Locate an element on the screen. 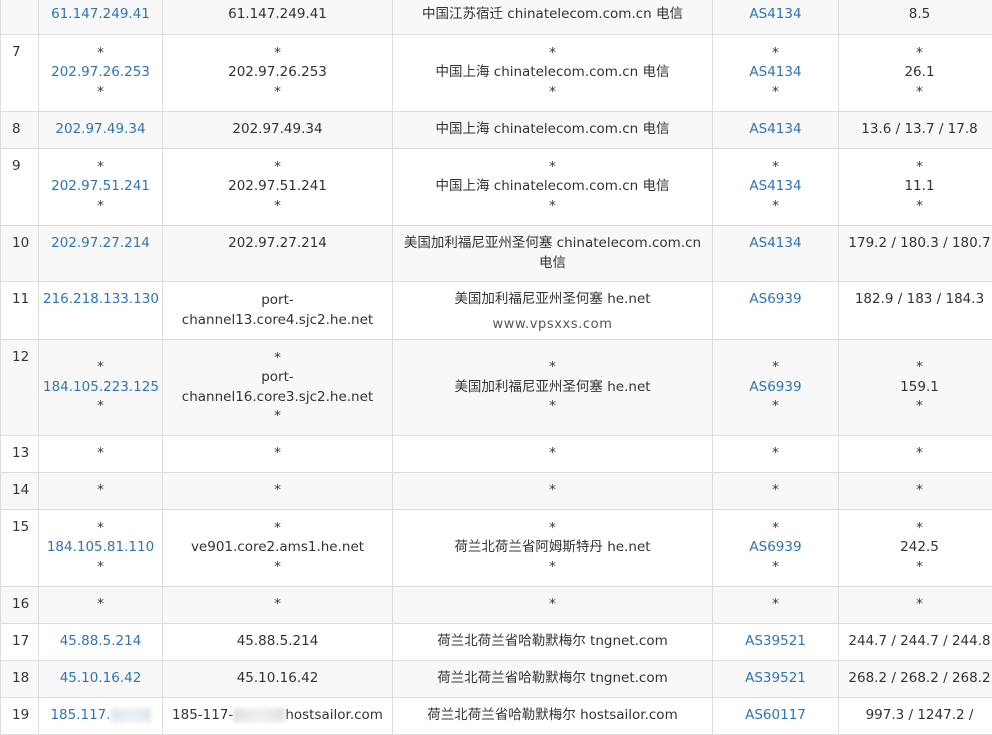 Image resolution: width=992 pixels, height=735 pixels. latency-cell: 182.9 / 183 / 184.3 is located at coordinates (915, 311).